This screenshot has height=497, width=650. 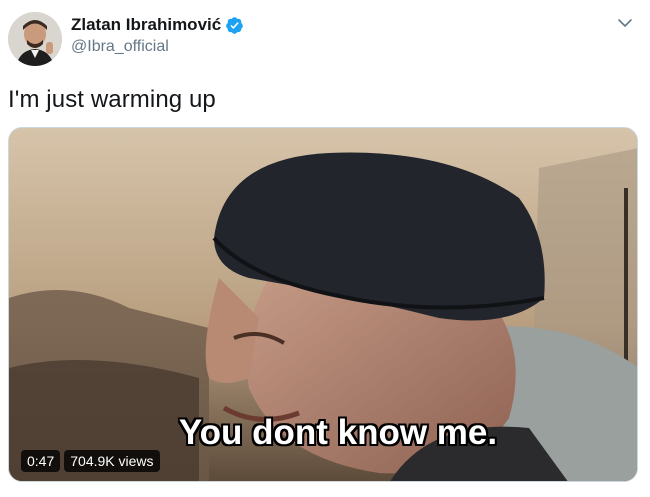 I want to click on name-row: Zlatan Ibrahimović, so click(x=157, y=25).